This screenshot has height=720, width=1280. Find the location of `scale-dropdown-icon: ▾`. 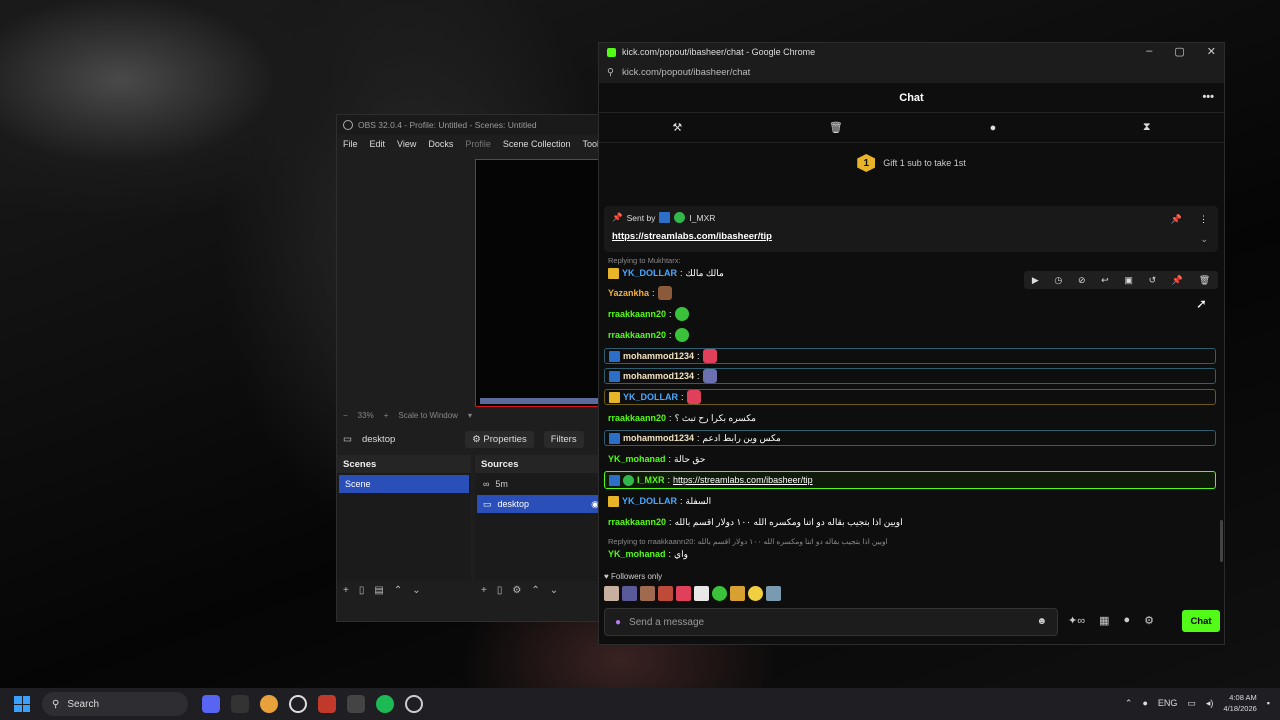

scale-dropdown-icon: ▾ is located at coordinates (470, 415).